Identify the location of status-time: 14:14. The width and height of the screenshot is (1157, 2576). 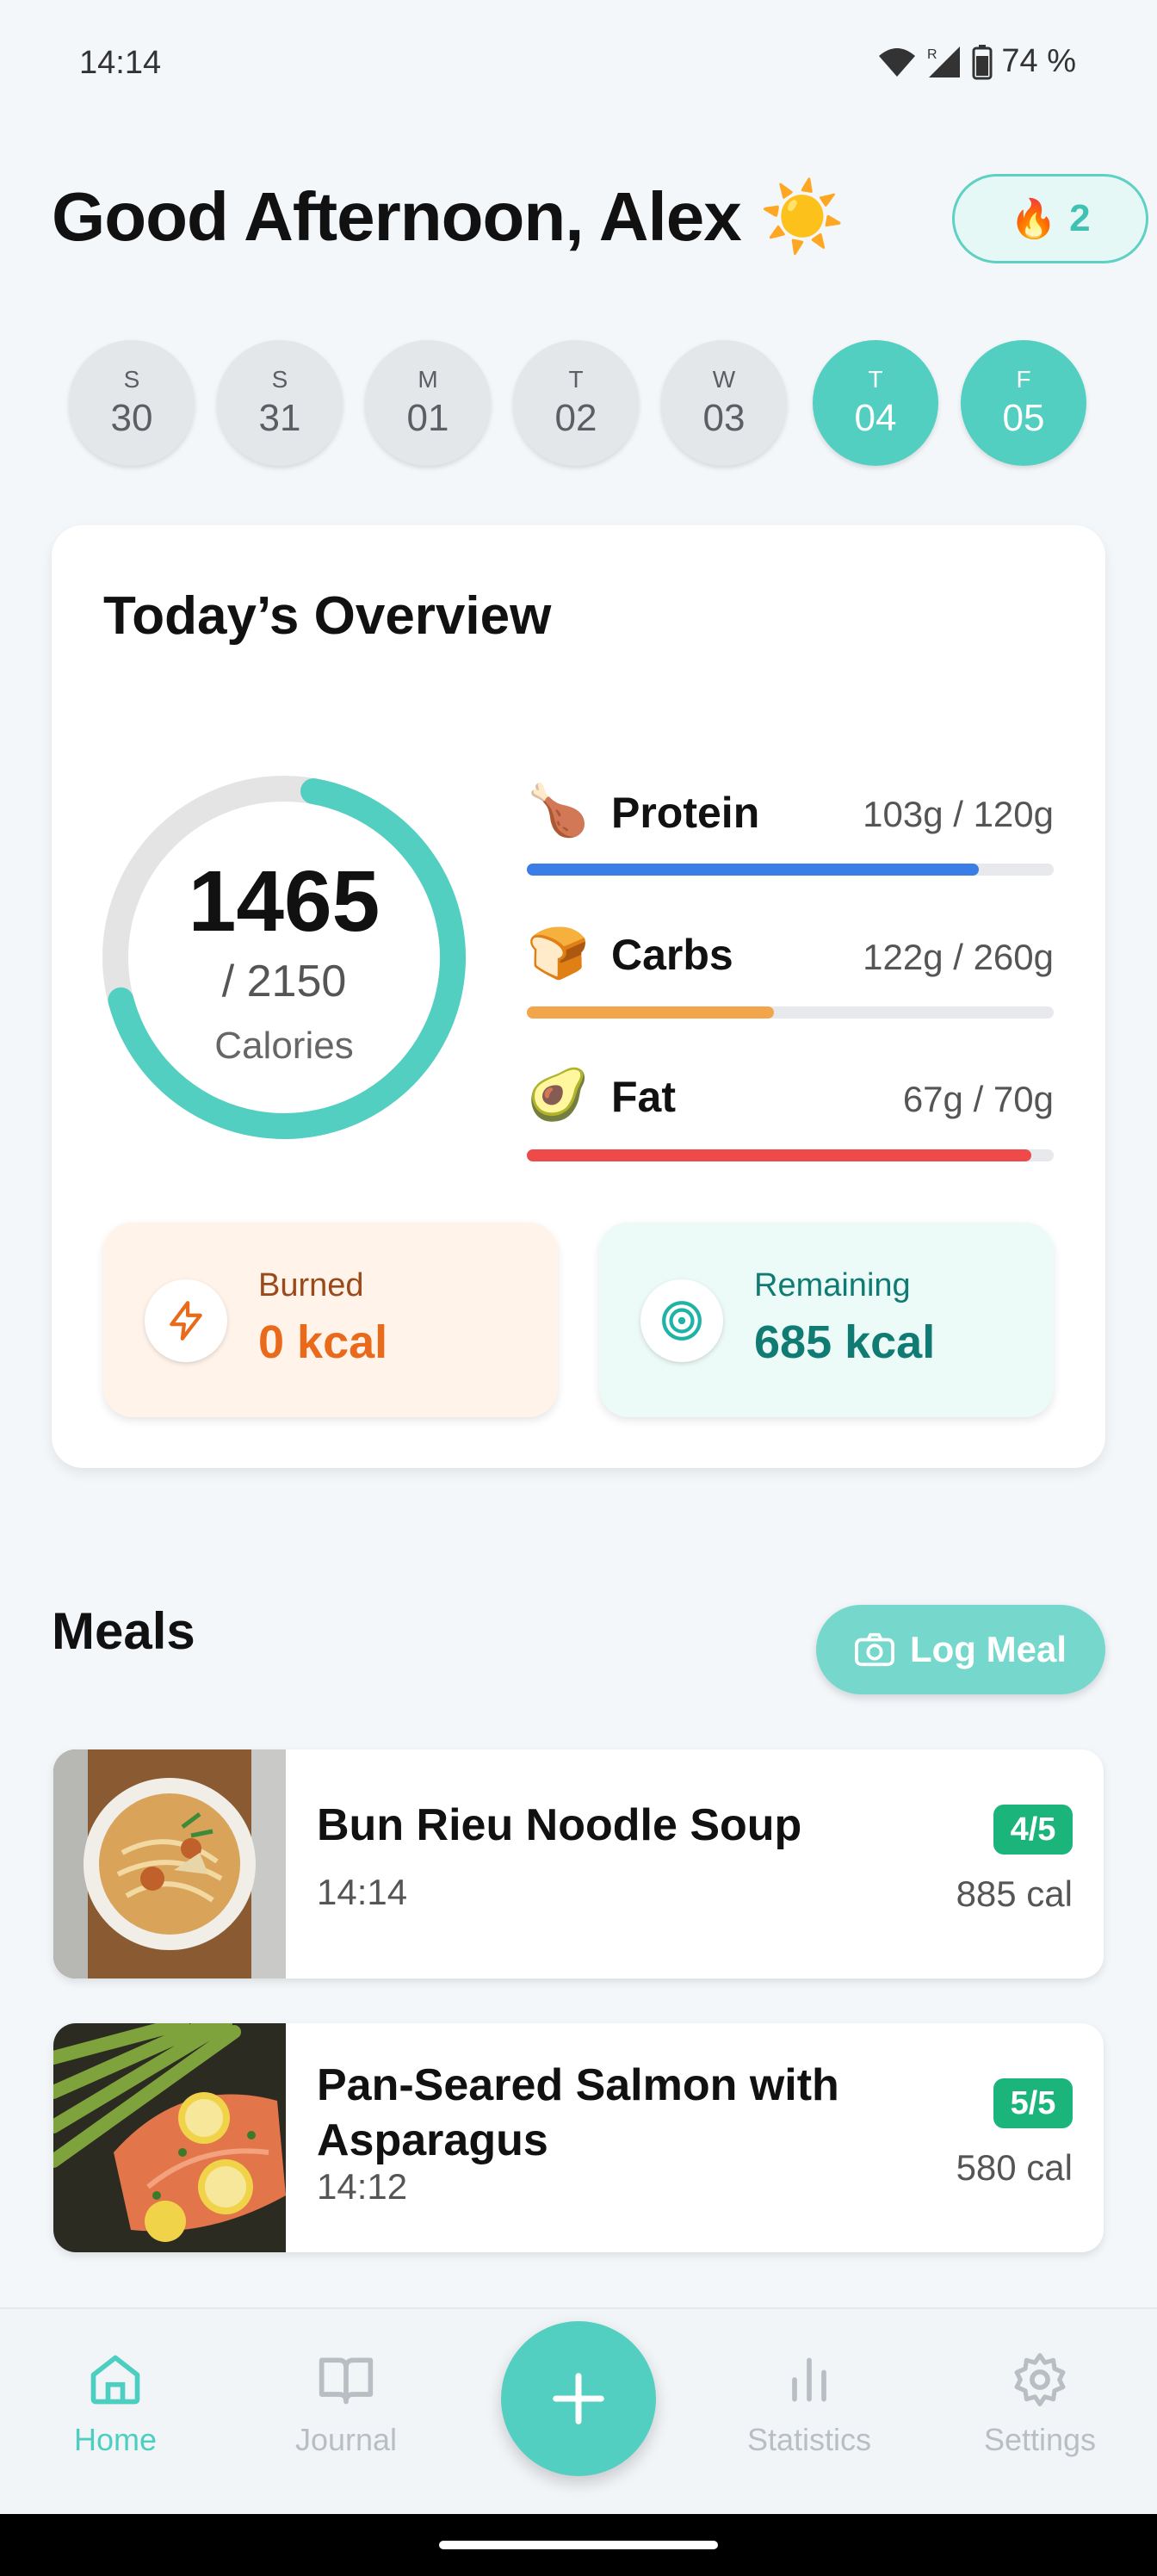
(121, 63).